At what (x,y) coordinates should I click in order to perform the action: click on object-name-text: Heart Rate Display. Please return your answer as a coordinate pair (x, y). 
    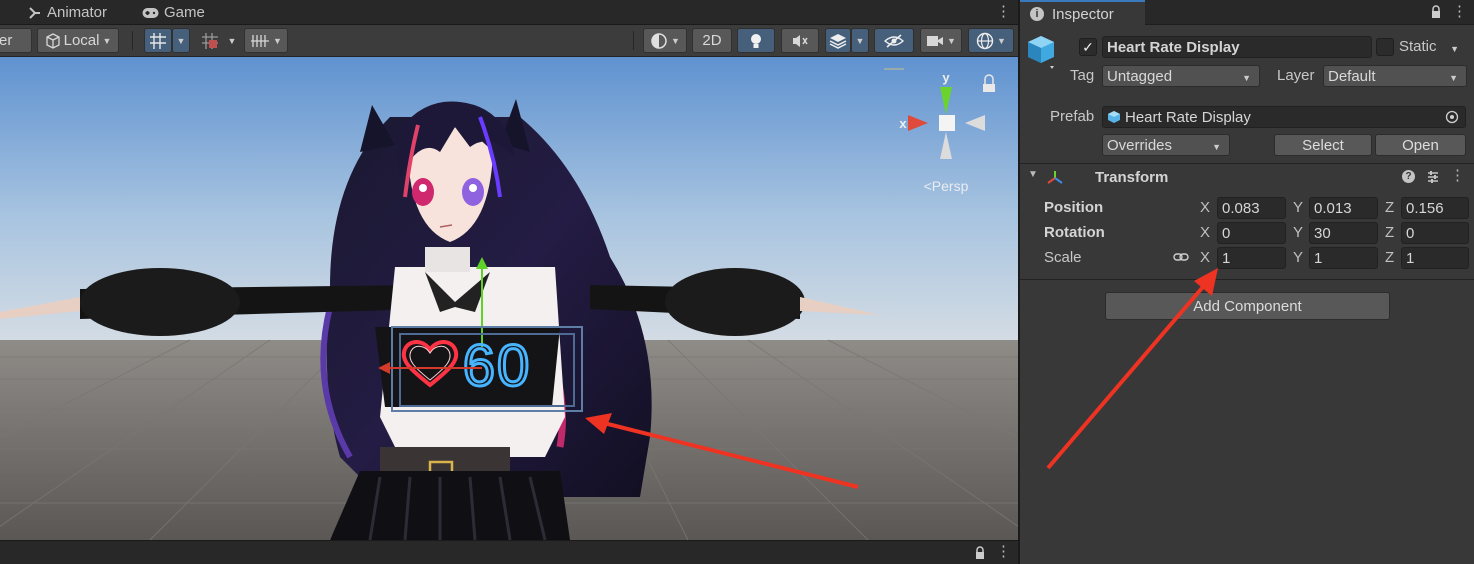
    Looking at the image, I should click on (1173, 47).